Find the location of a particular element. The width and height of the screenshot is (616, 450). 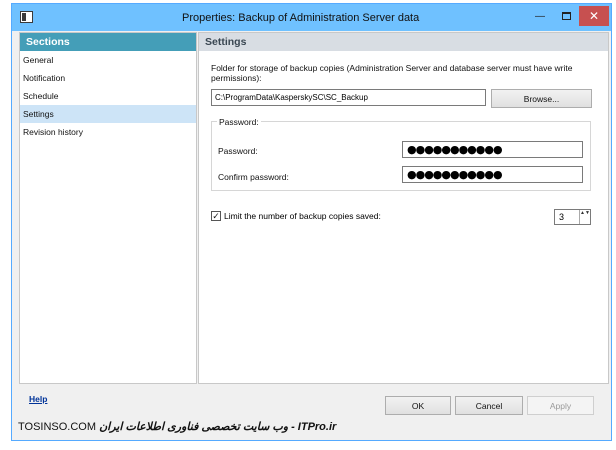

spin-arrows-icon: ▲▼ is located at coordinates (584, 217).